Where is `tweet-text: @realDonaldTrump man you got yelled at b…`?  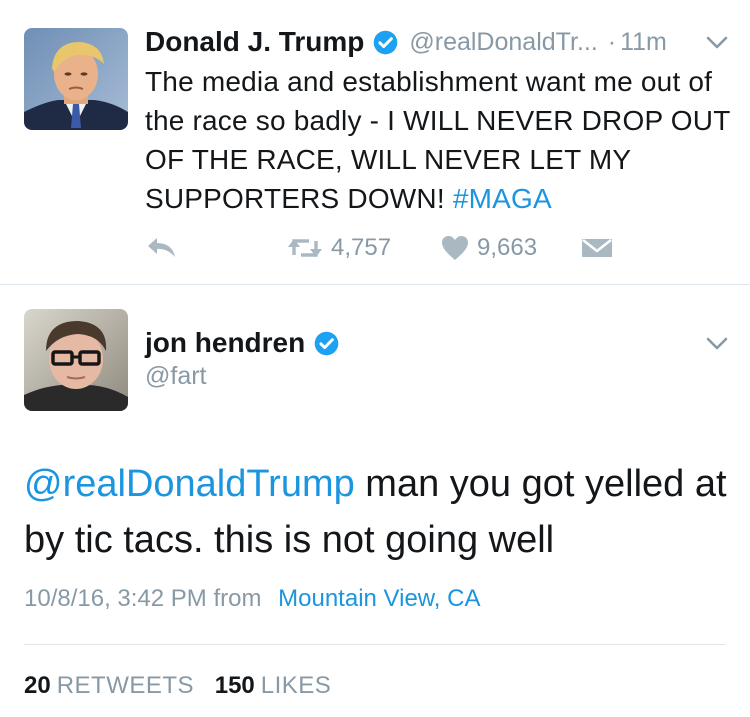 tweet-text: @realDonaldTrump man you got yelled at b… is located at coordinates (379, 512).